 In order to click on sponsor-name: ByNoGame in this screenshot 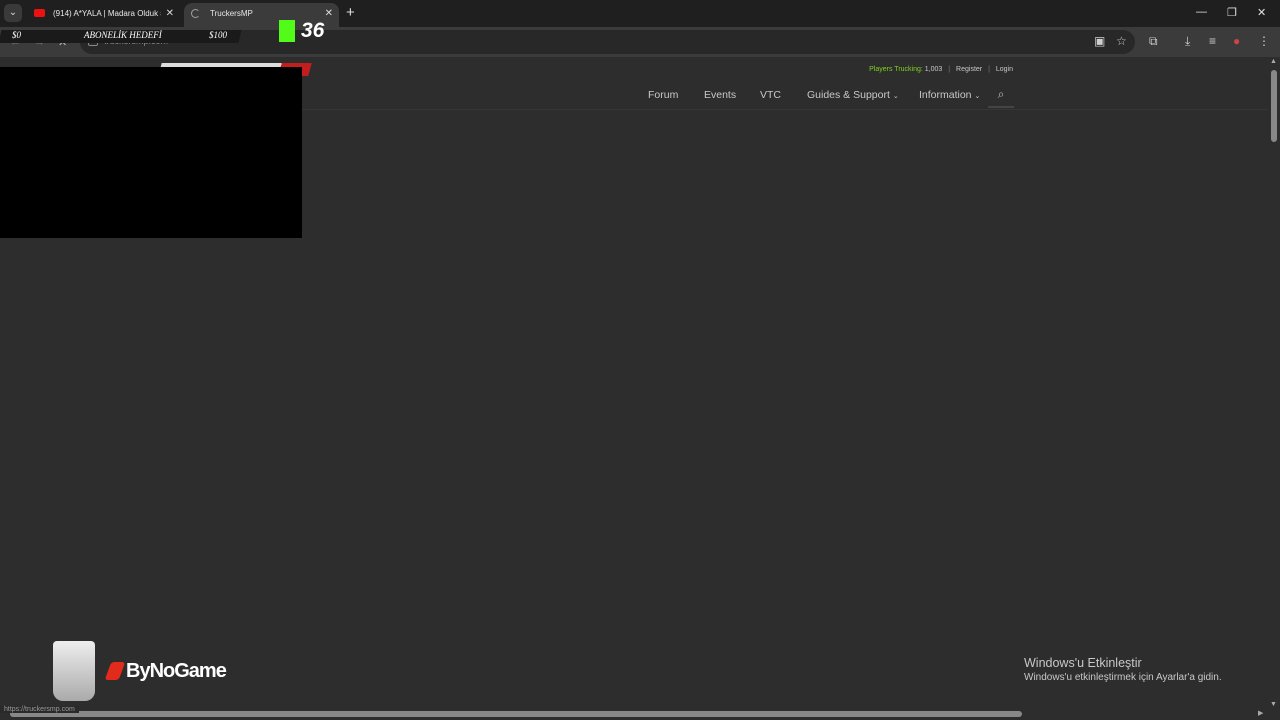, I will do `click(176, 671)`.